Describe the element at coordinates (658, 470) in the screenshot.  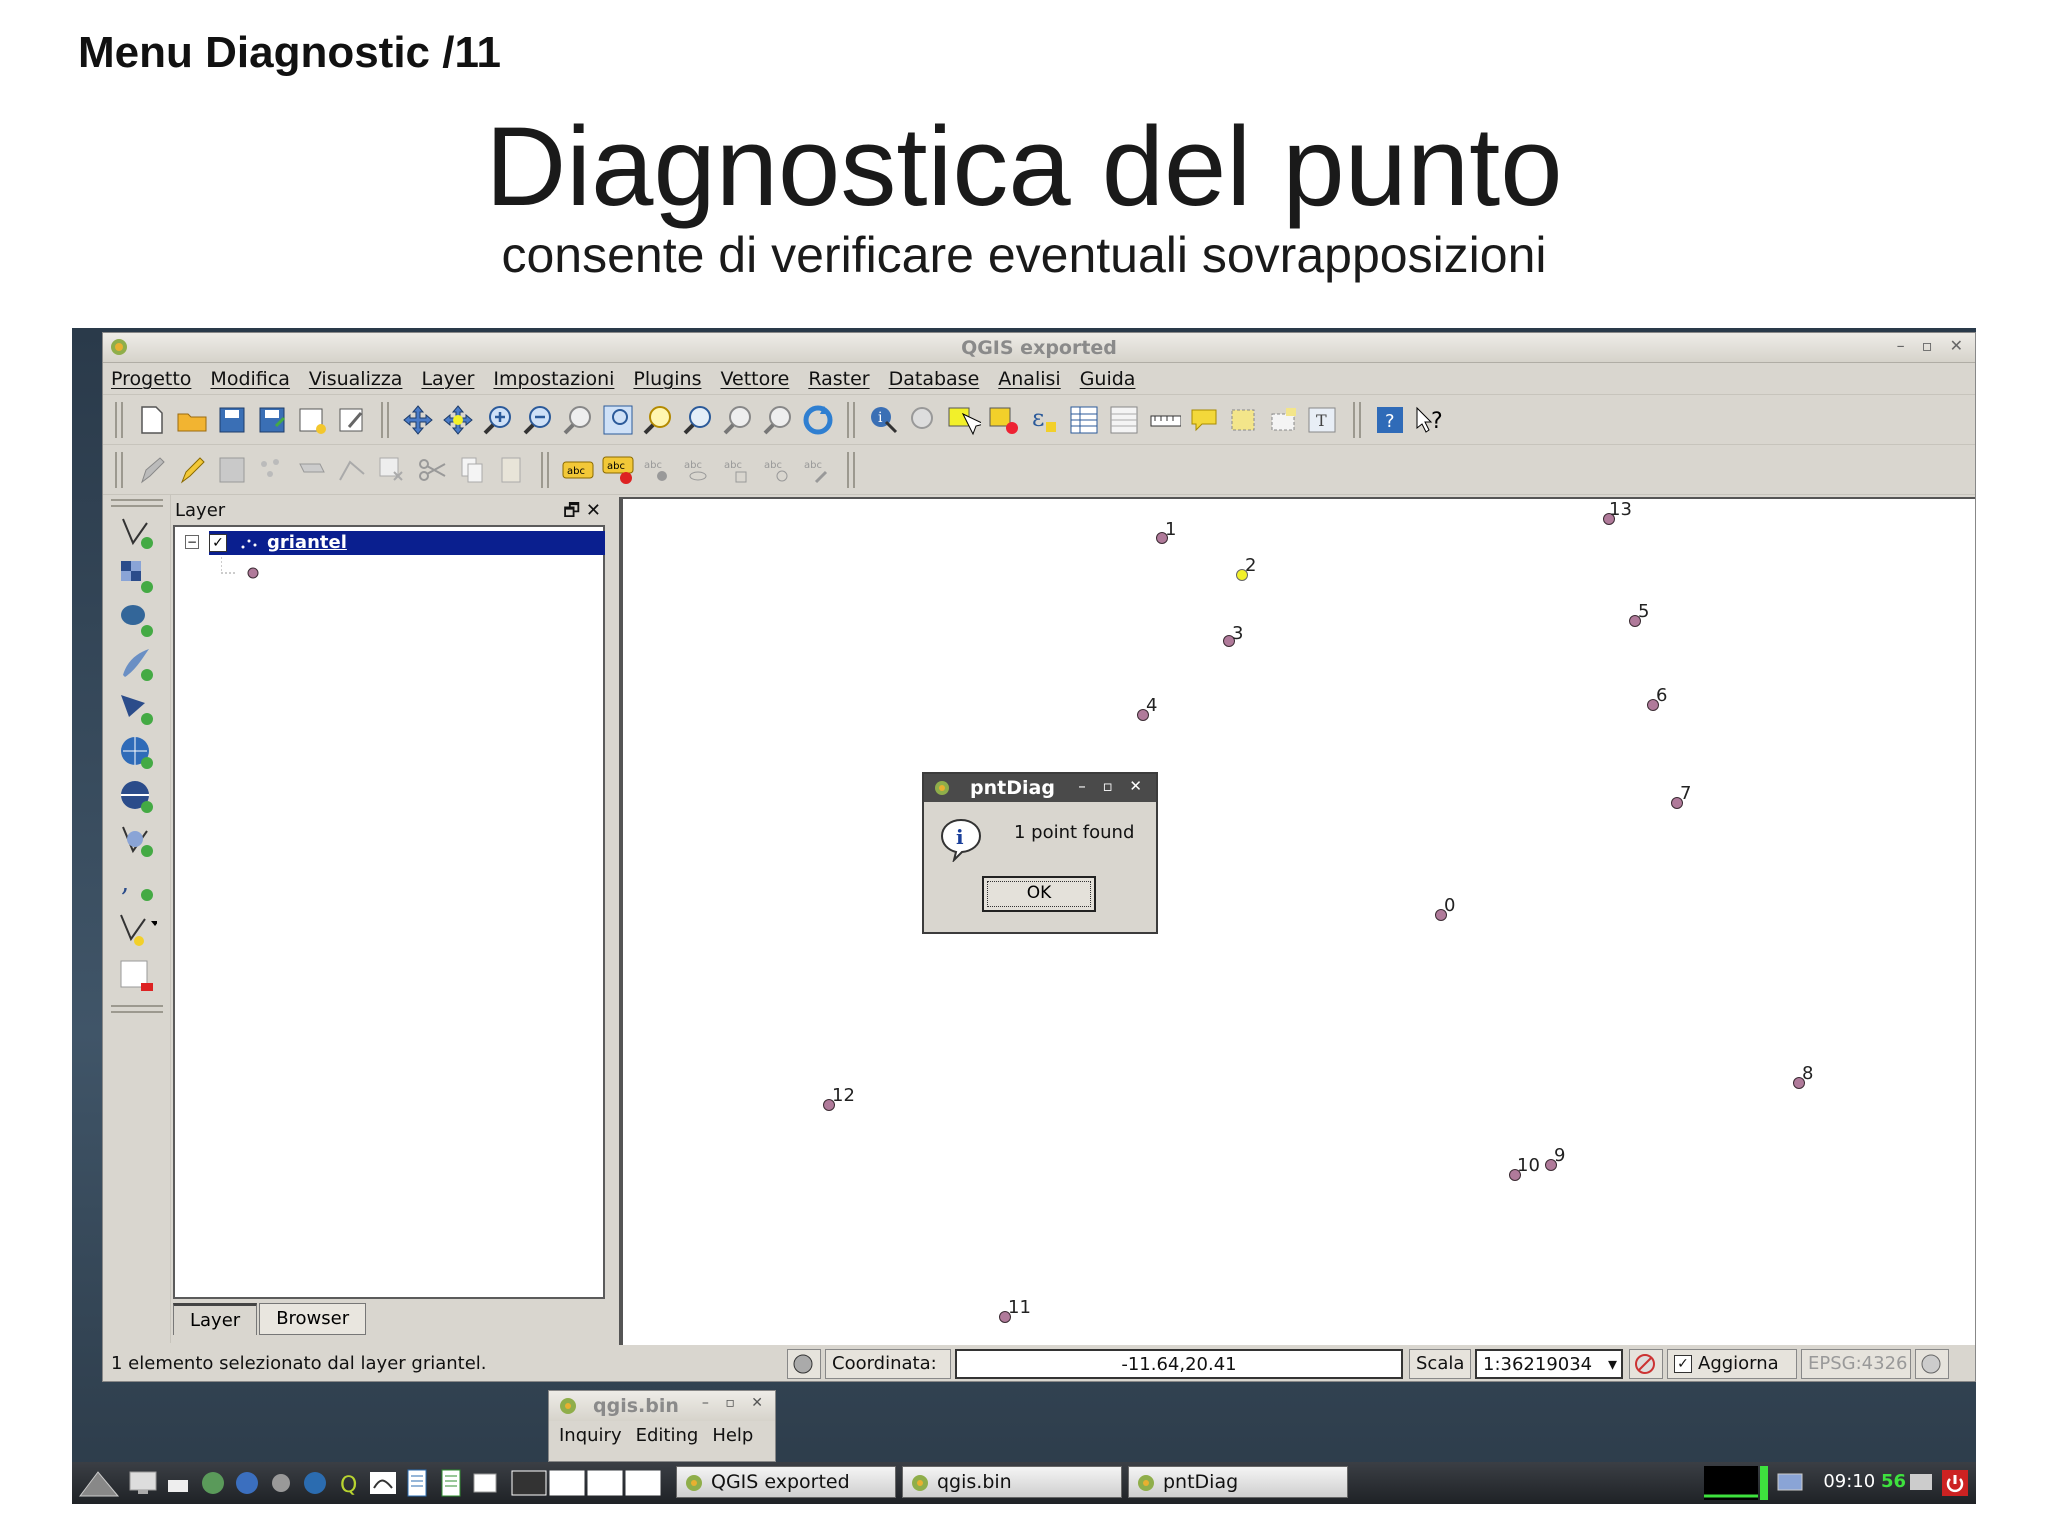
I see `pin-labels-icon: abc` at that location.